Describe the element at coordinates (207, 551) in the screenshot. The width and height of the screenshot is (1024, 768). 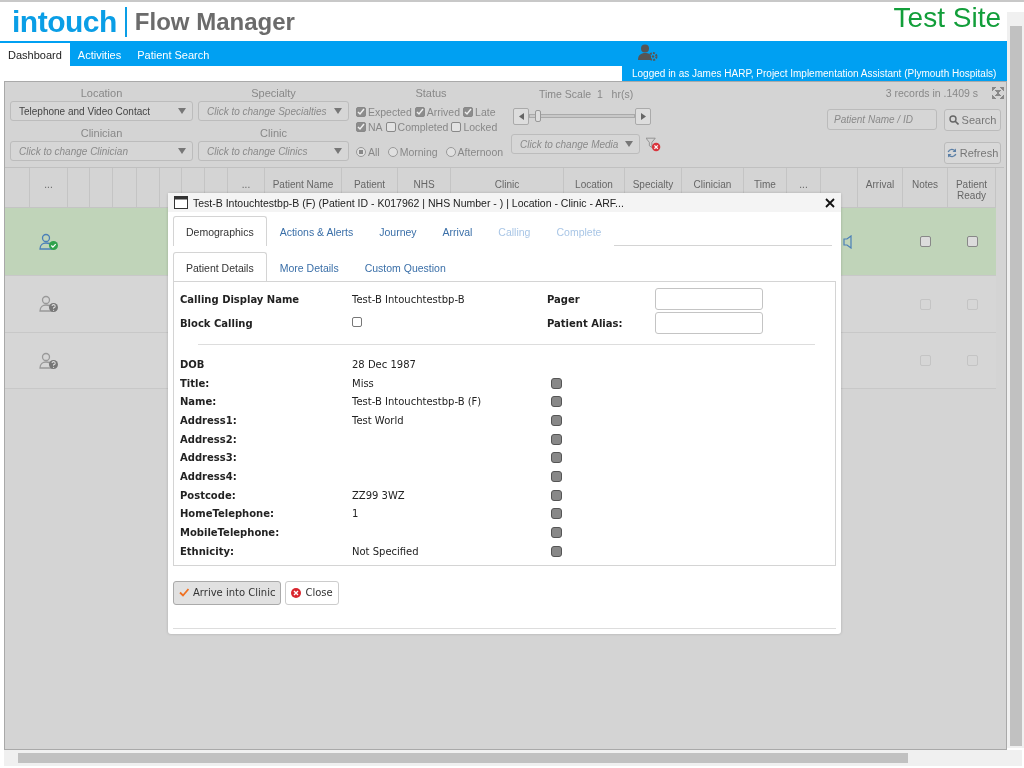
I see `field-label: Ethnicity:` at that location.